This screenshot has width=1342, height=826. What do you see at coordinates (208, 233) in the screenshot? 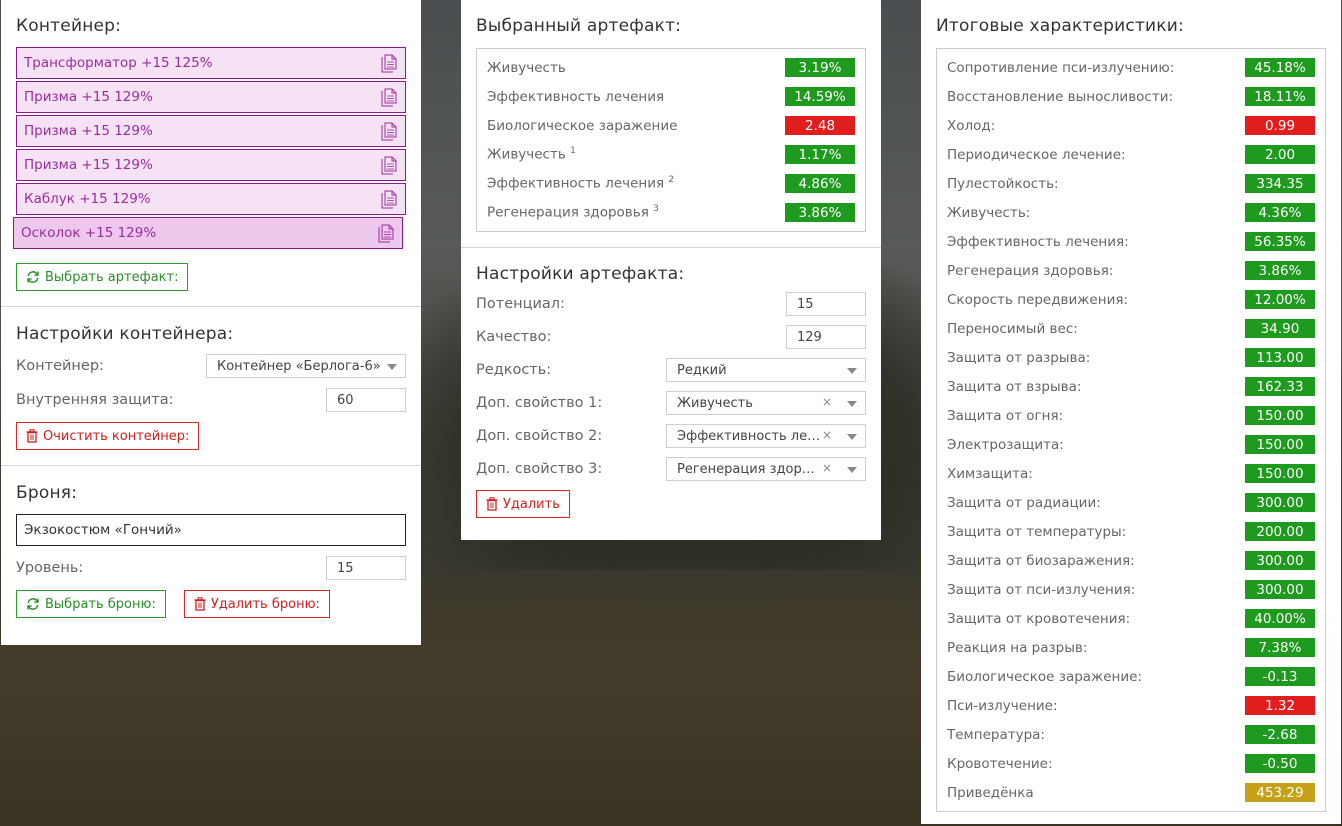
I see `container-item: Осколок +15 129%` at bounding box center [208, 233].